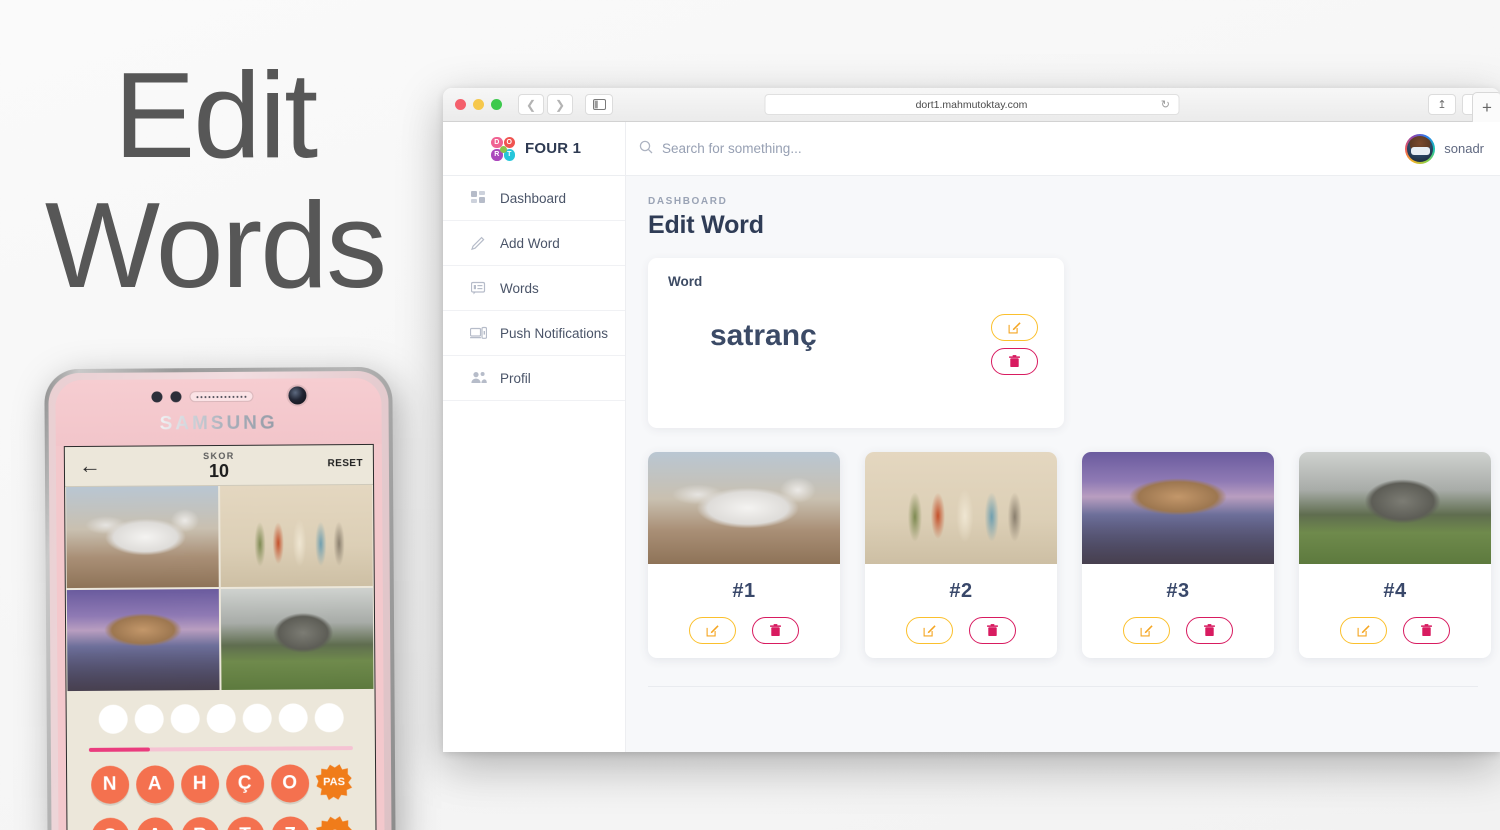  What do you see at coordinates (744, 591) in the screenshot?
I see `card-number: #1` at bounding box center [744, 591].